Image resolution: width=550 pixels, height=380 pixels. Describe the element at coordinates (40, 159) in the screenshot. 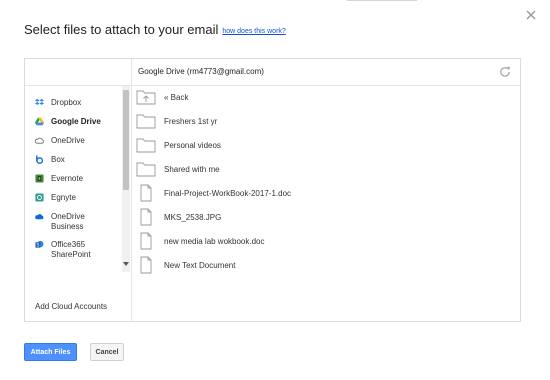

I see `box-icon` at that location.